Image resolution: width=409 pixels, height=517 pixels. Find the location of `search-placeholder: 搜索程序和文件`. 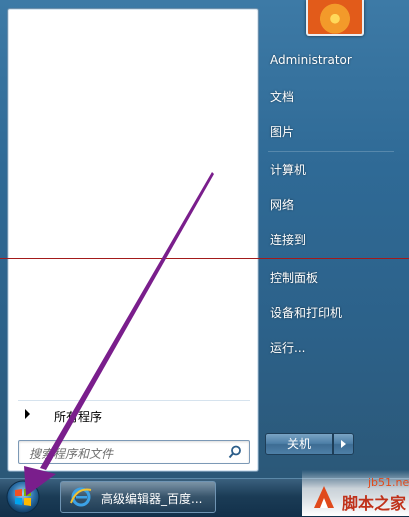

search-placeholder: 搜索程序和文件 is located at coordinates (71, 454).